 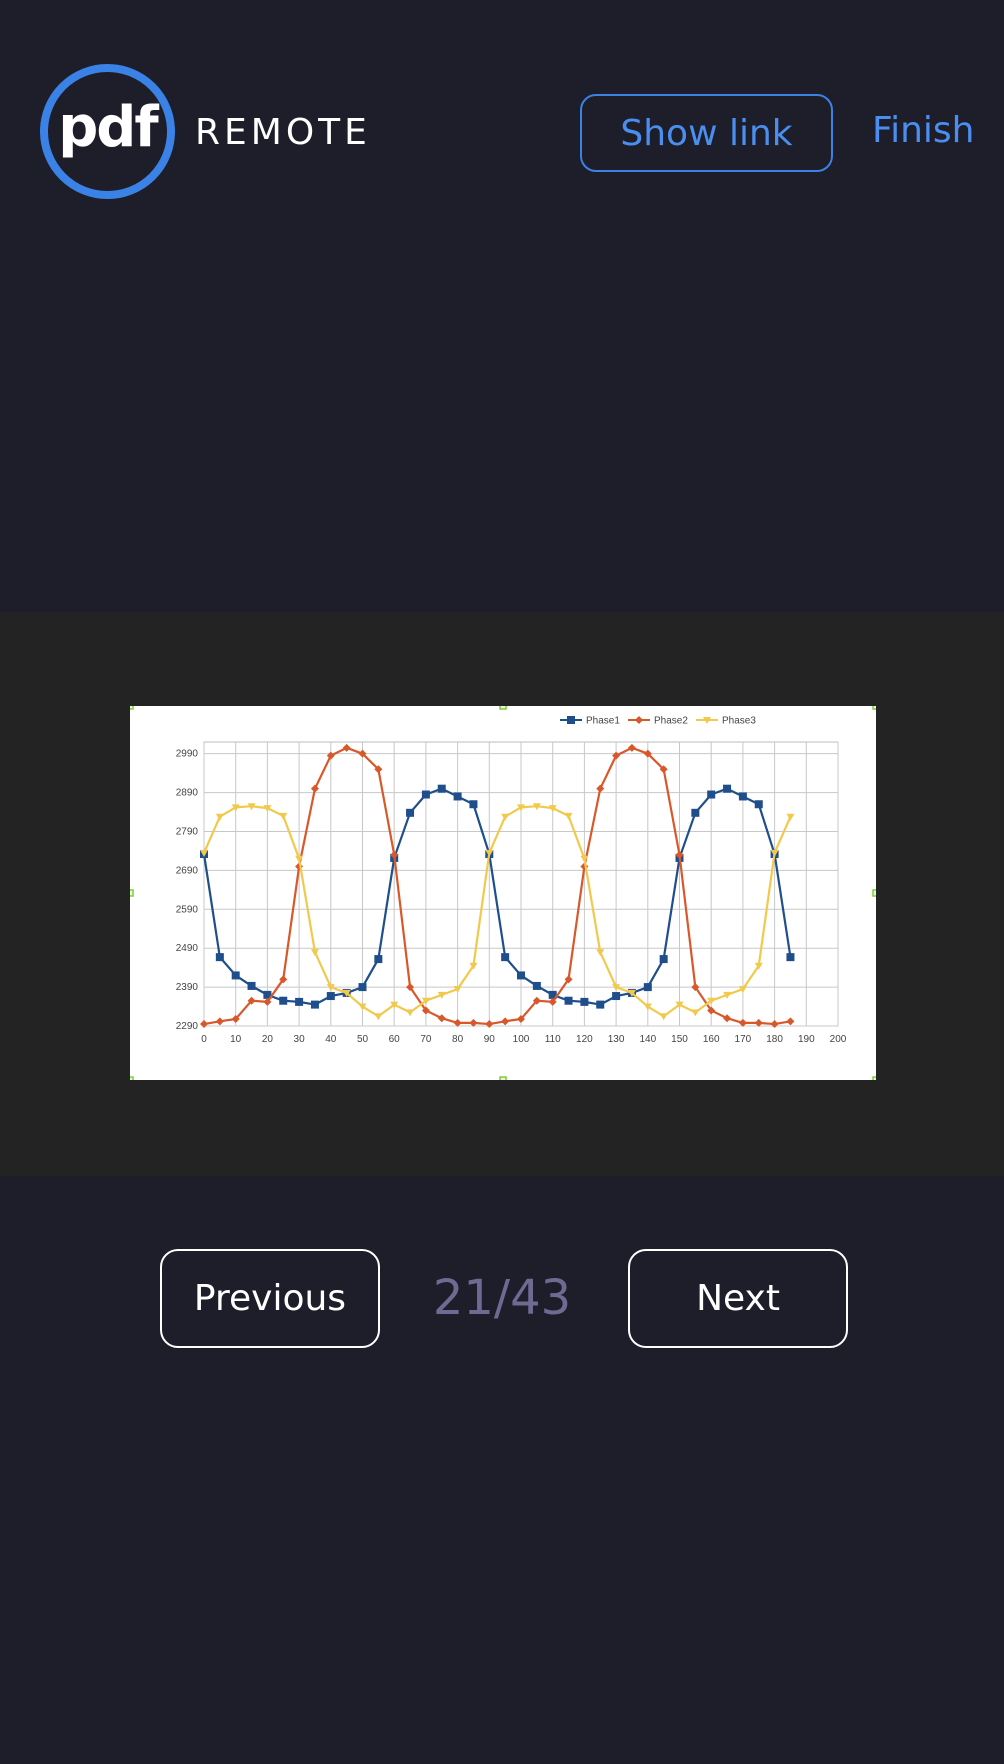 I want to click on x-tick-label: 170, so click(x=743, y=1039).